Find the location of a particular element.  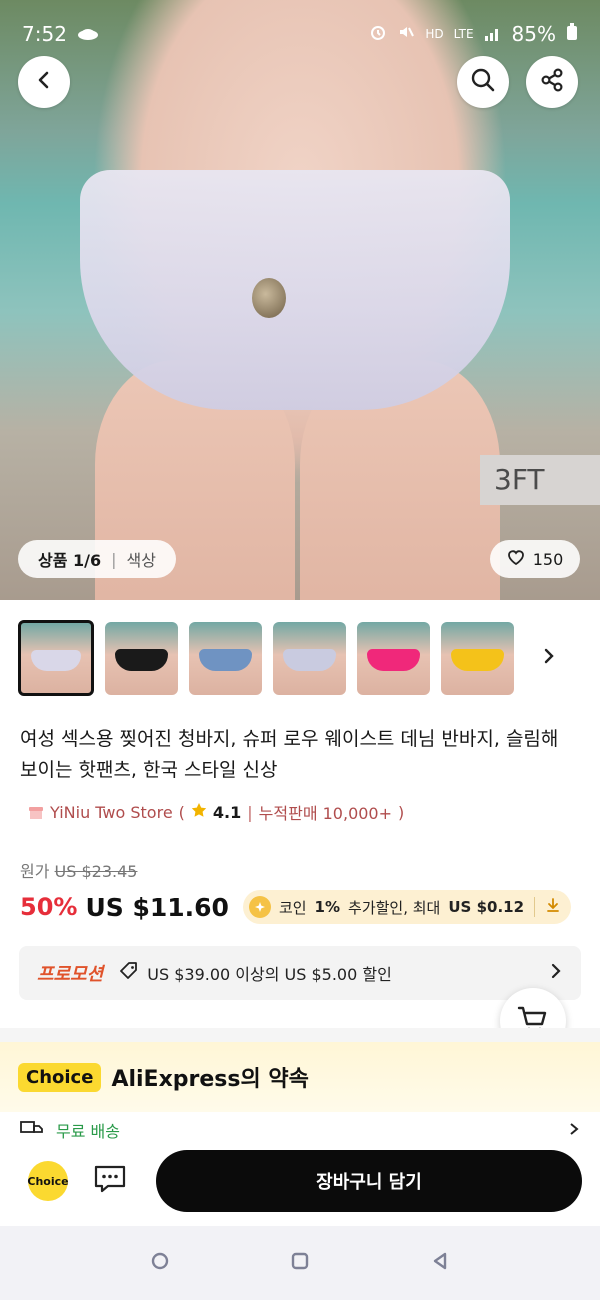

bottom-action-bar: Choice 장바구니 담기 is located at coordinates (300, 1181).